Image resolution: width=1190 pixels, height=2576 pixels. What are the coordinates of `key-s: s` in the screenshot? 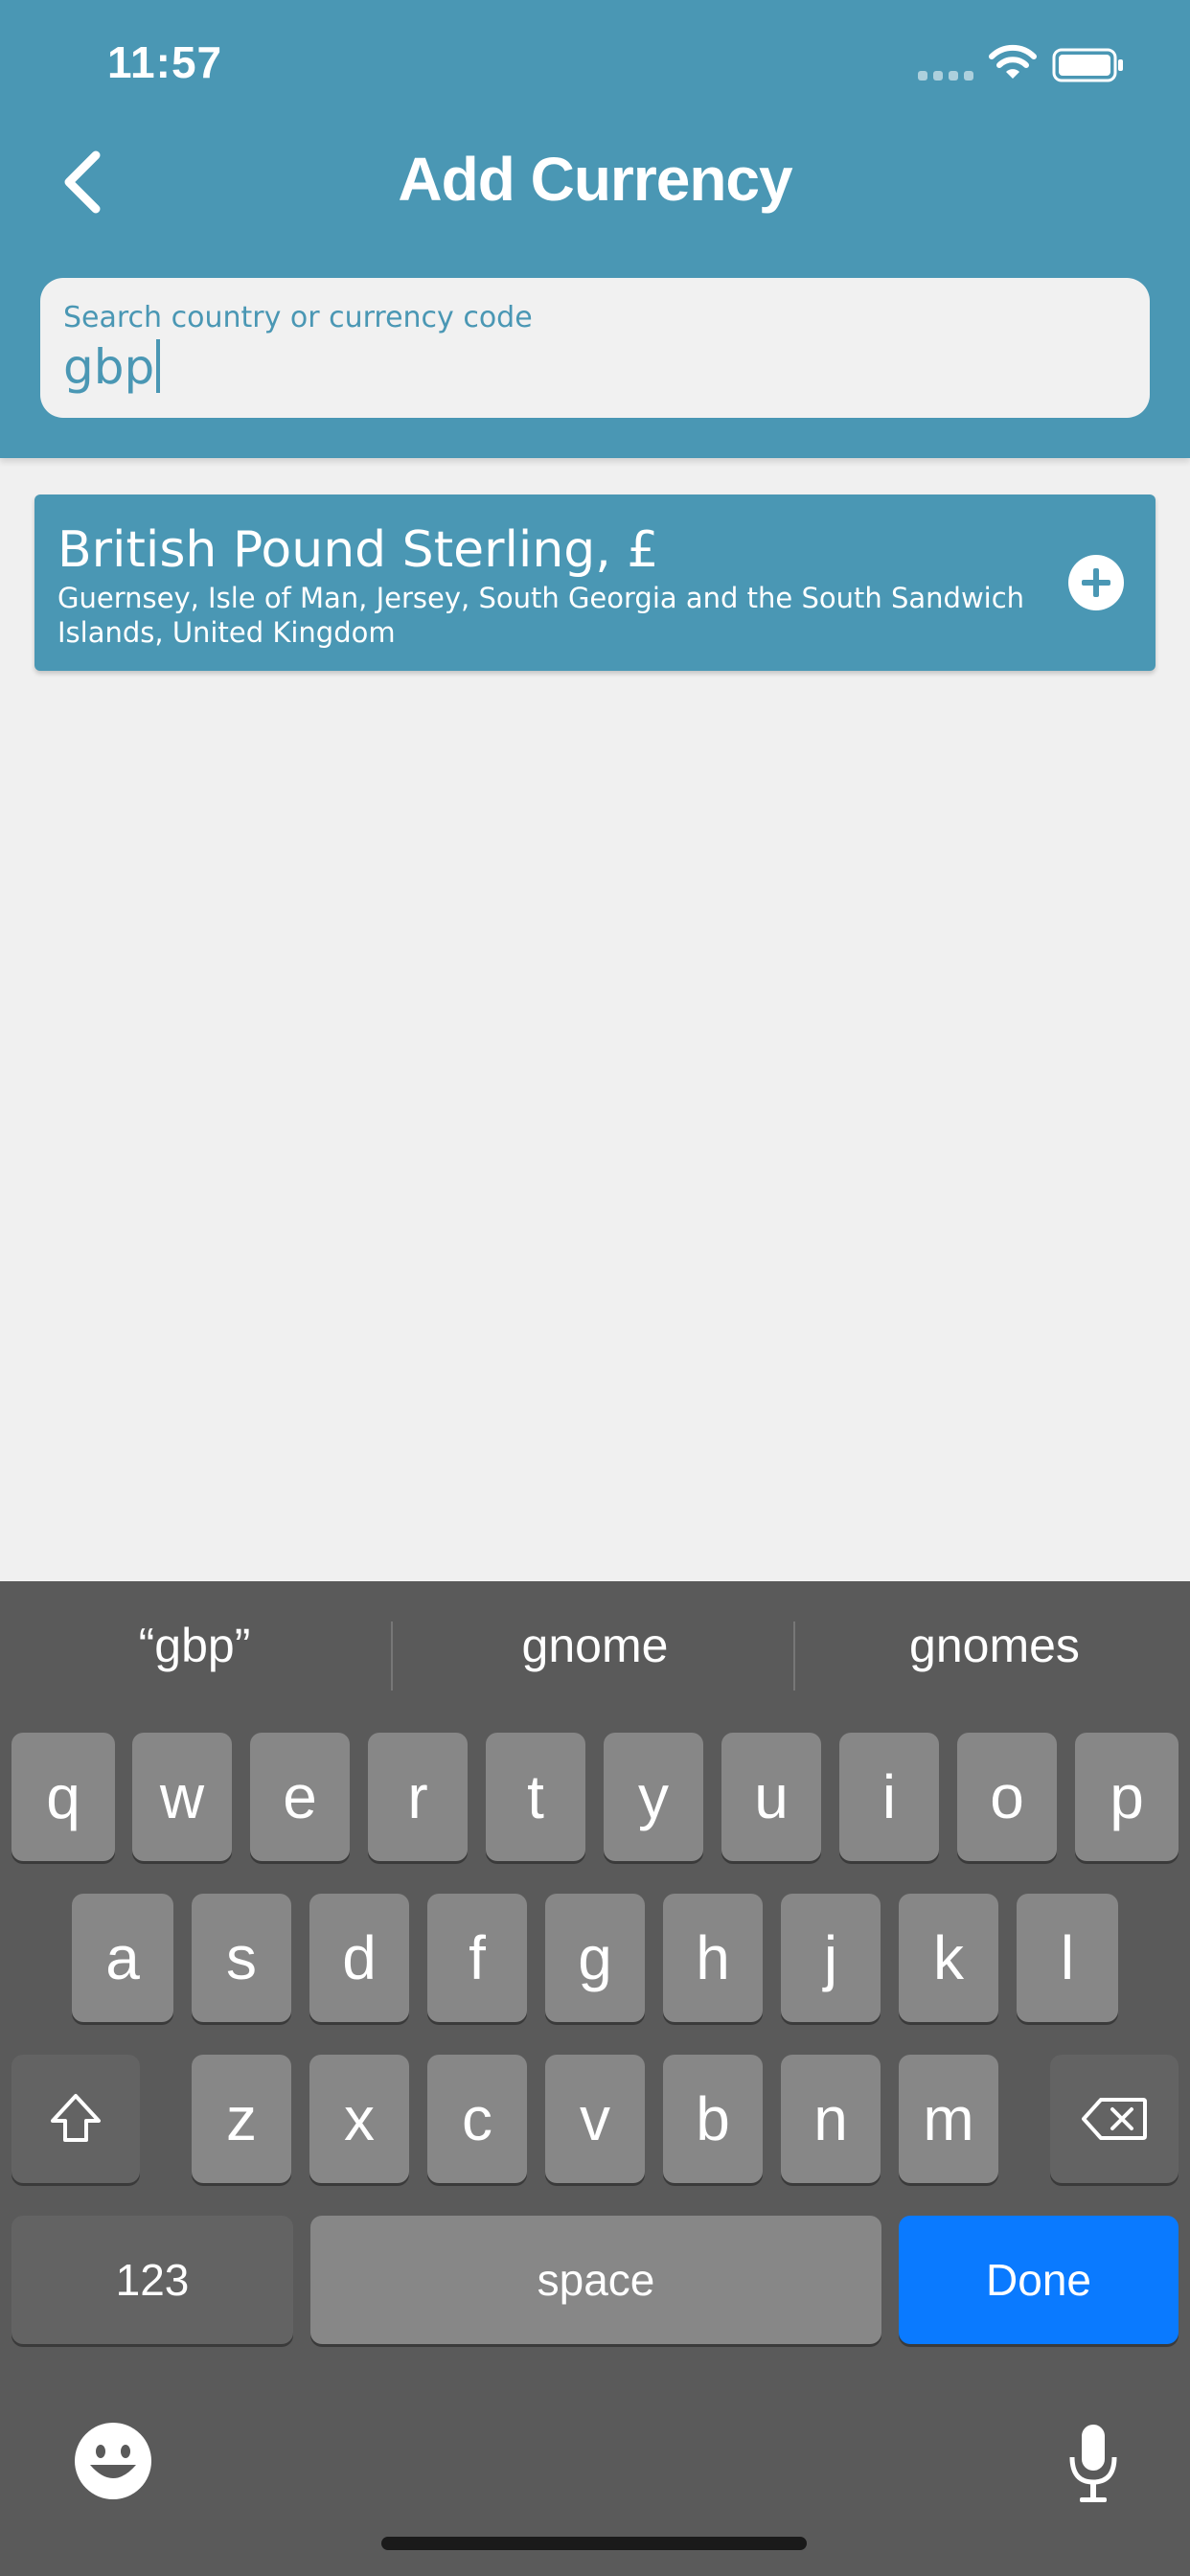 It's located at (242, 1958).